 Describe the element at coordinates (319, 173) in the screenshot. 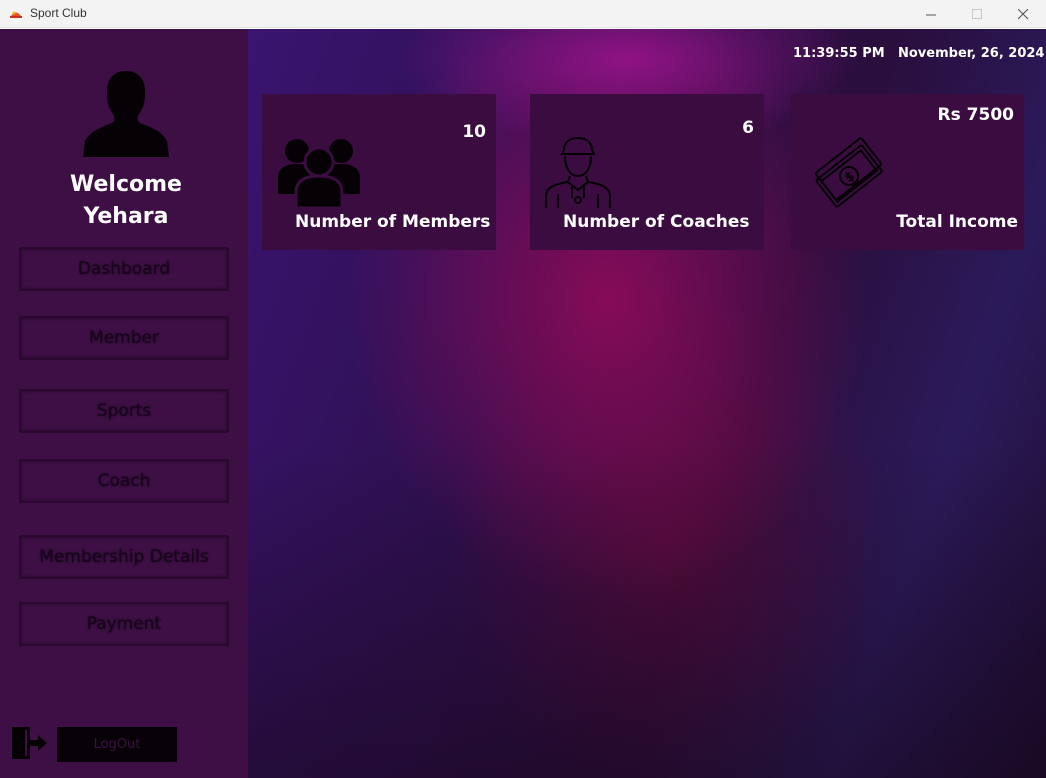

I see `users-icon` at that location.